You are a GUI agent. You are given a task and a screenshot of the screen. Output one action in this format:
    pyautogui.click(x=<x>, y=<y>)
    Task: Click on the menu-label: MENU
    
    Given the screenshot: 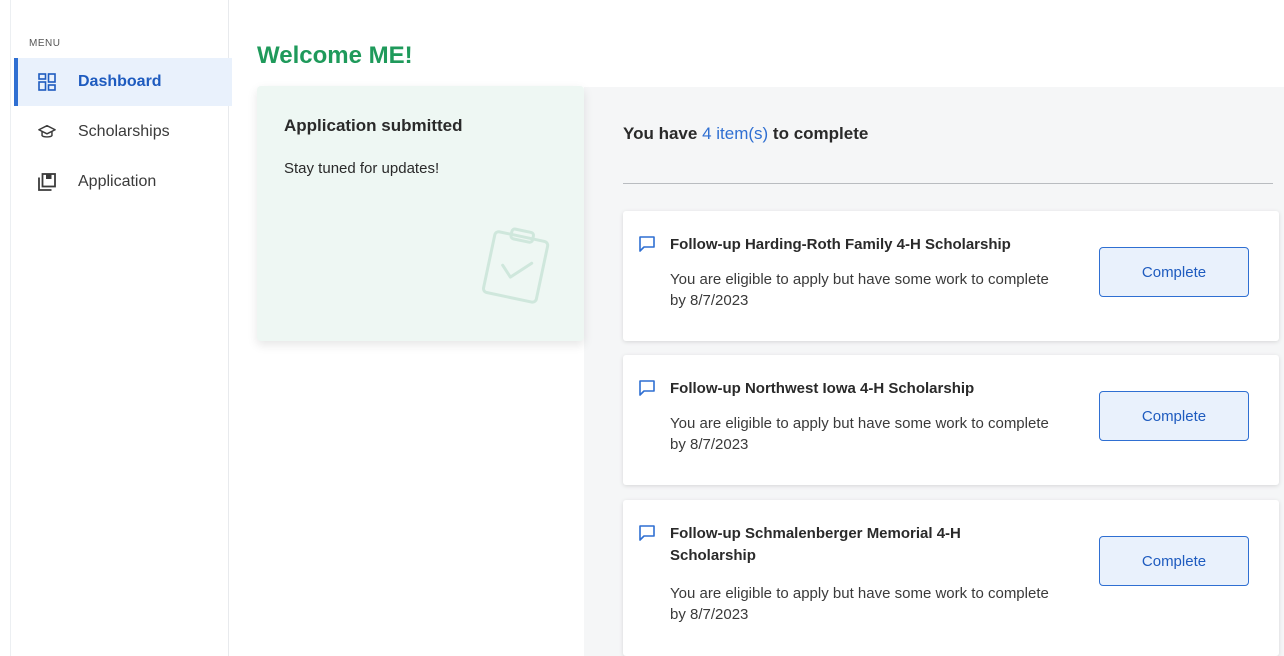 What is the action you would take?
    pyautogui.click(x=45, y=43)
    